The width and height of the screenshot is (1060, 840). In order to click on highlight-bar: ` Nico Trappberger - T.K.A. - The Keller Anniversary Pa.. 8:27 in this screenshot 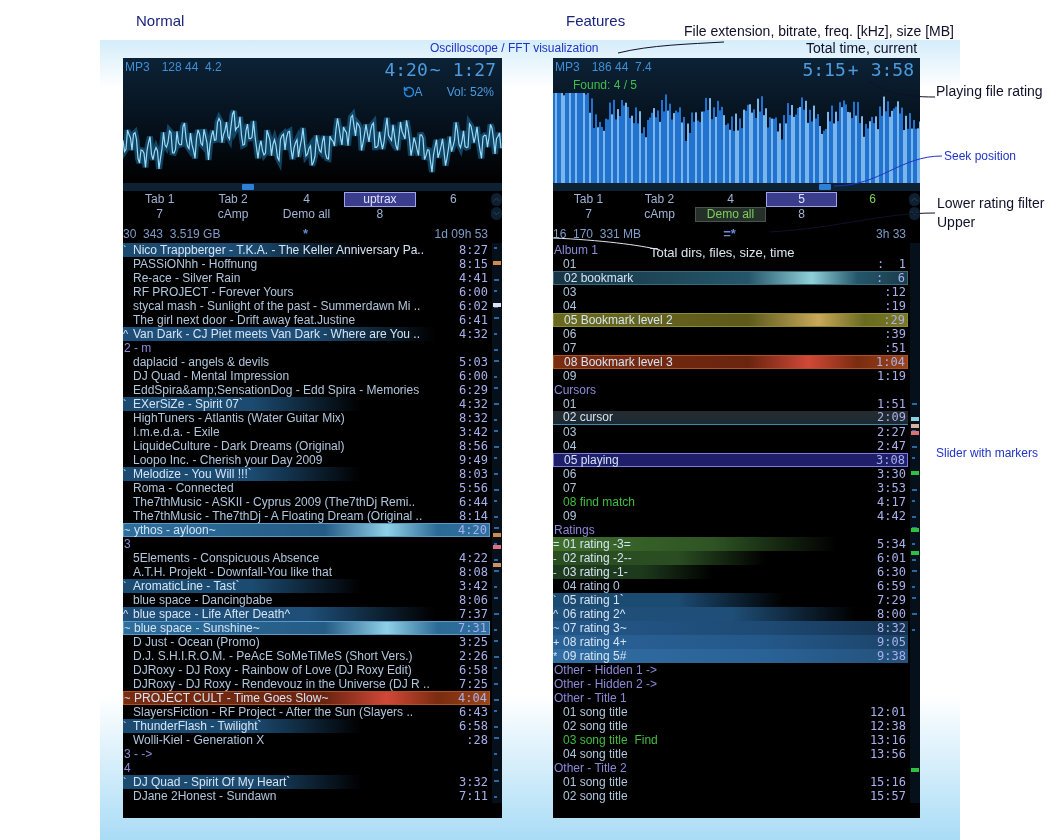, I will do `click(306, 250)`.